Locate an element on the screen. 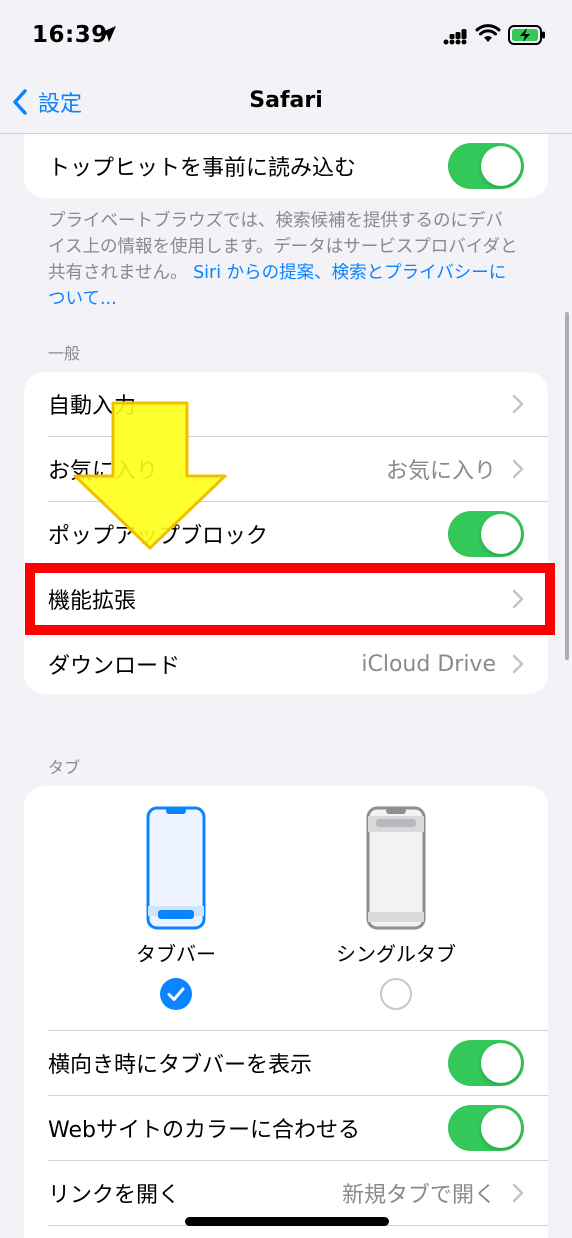 This screenshot has height=1238, width=572. section-header-tabs: タブ is located at coordinates (64, 767).